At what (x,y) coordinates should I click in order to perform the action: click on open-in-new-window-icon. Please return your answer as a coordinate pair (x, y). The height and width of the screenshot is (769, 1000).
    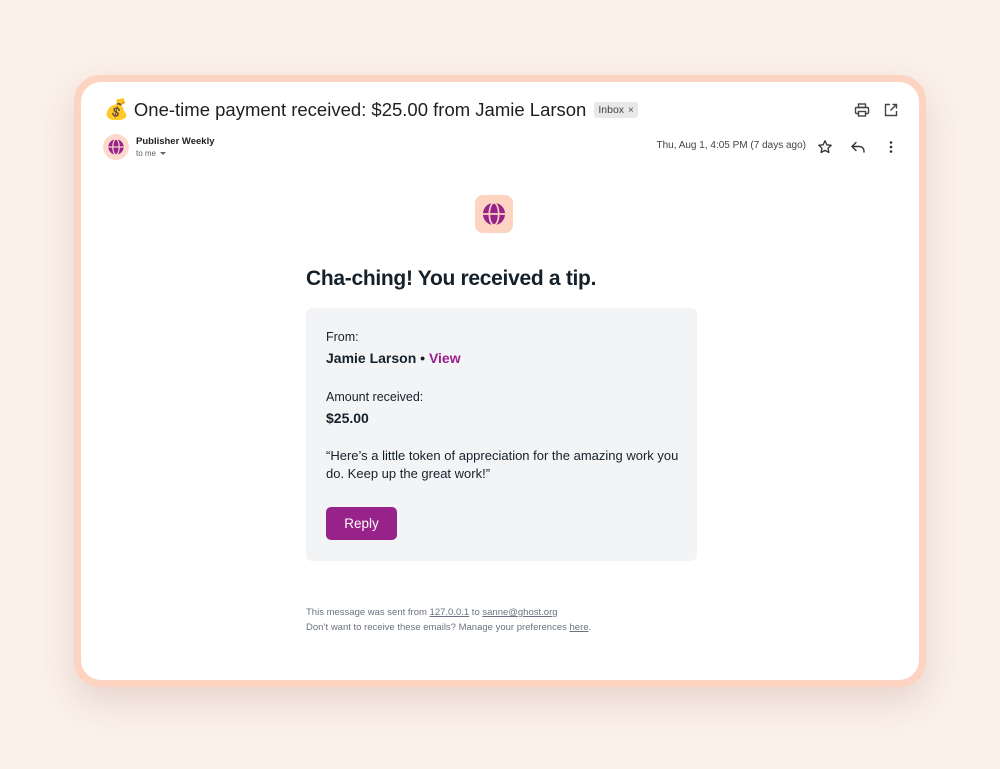
    Looking at the image, I should click on (891, 110).